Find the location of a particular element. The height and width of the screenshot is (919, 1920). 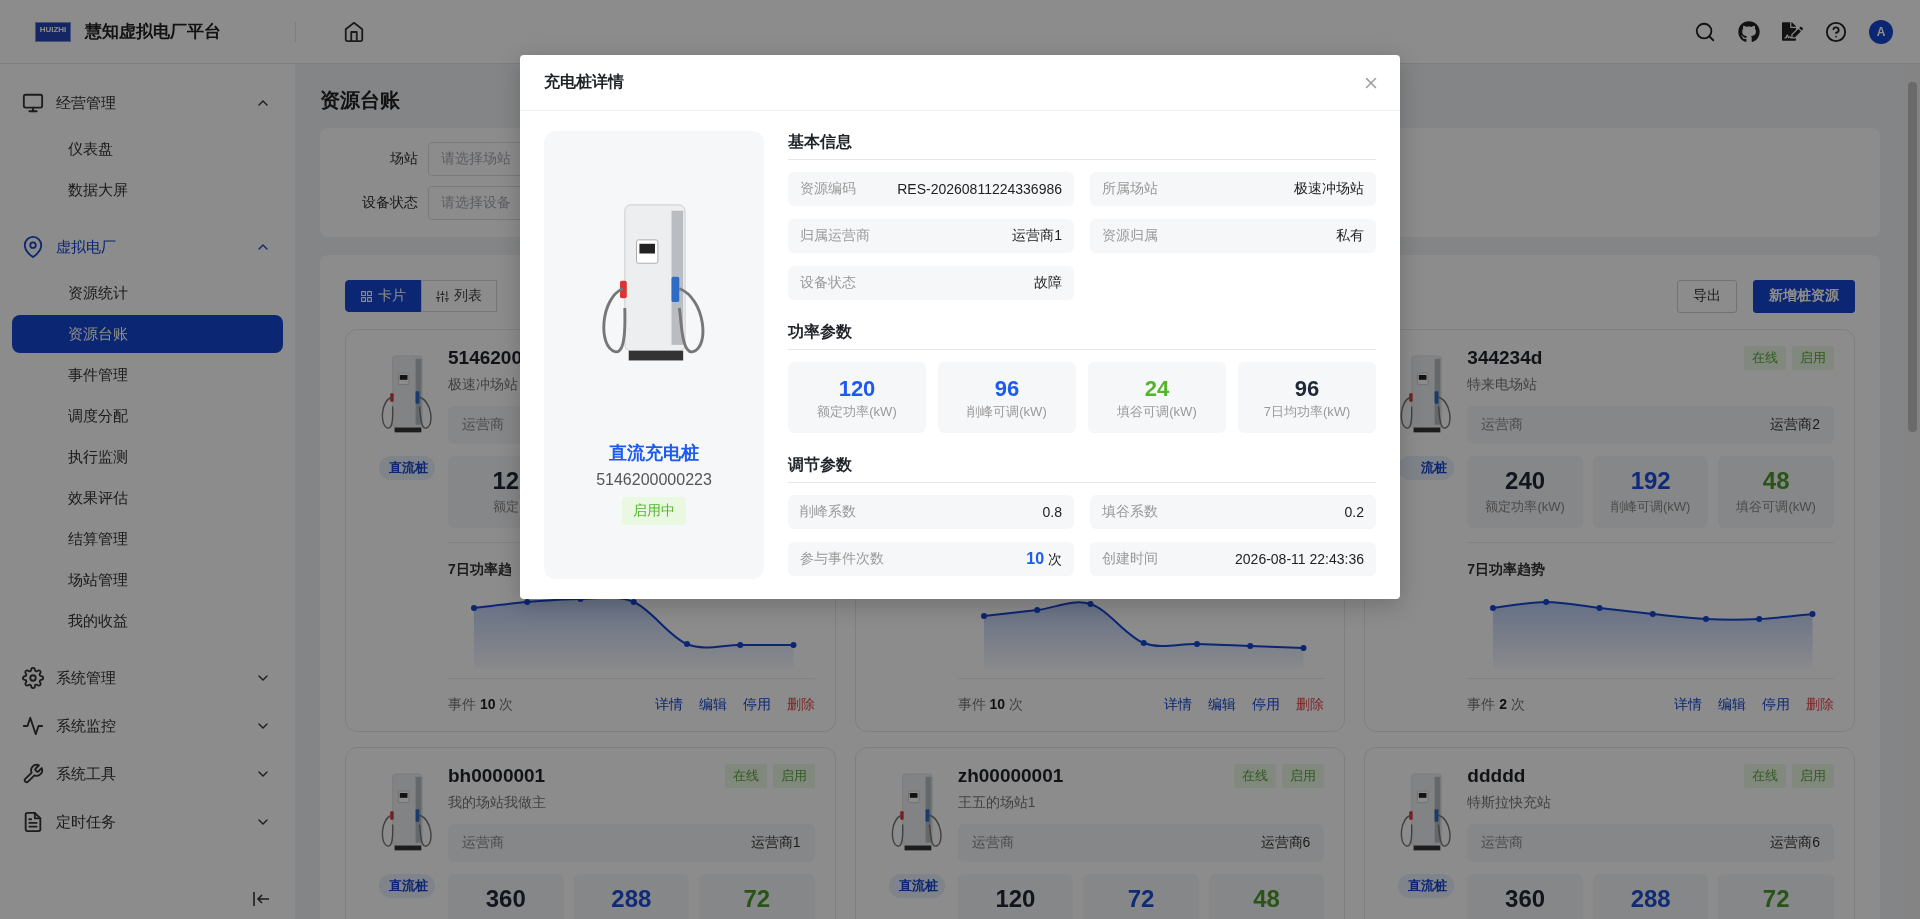

sidebar-item: 结算管理 is located at coordinates (147, 539).